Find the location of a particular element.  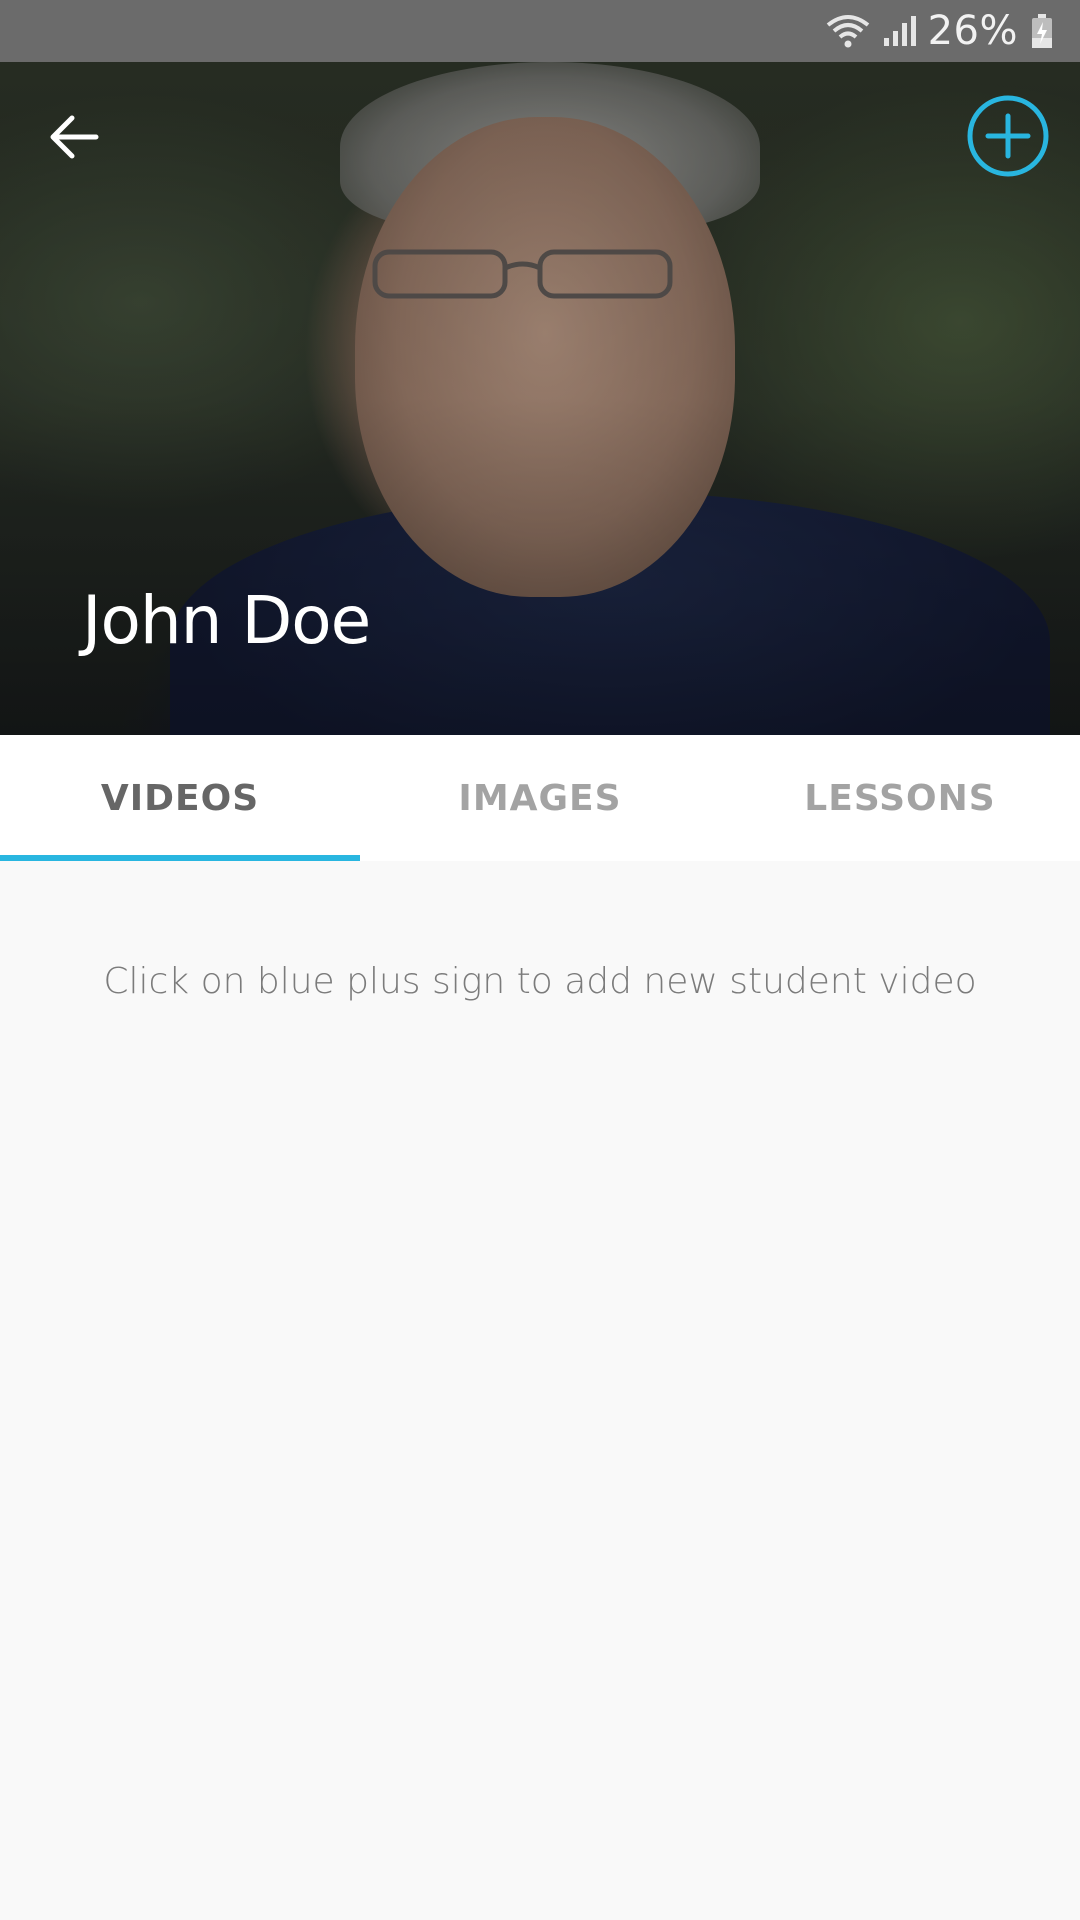

status-bar: 26% is located at coordinates (540, 31).